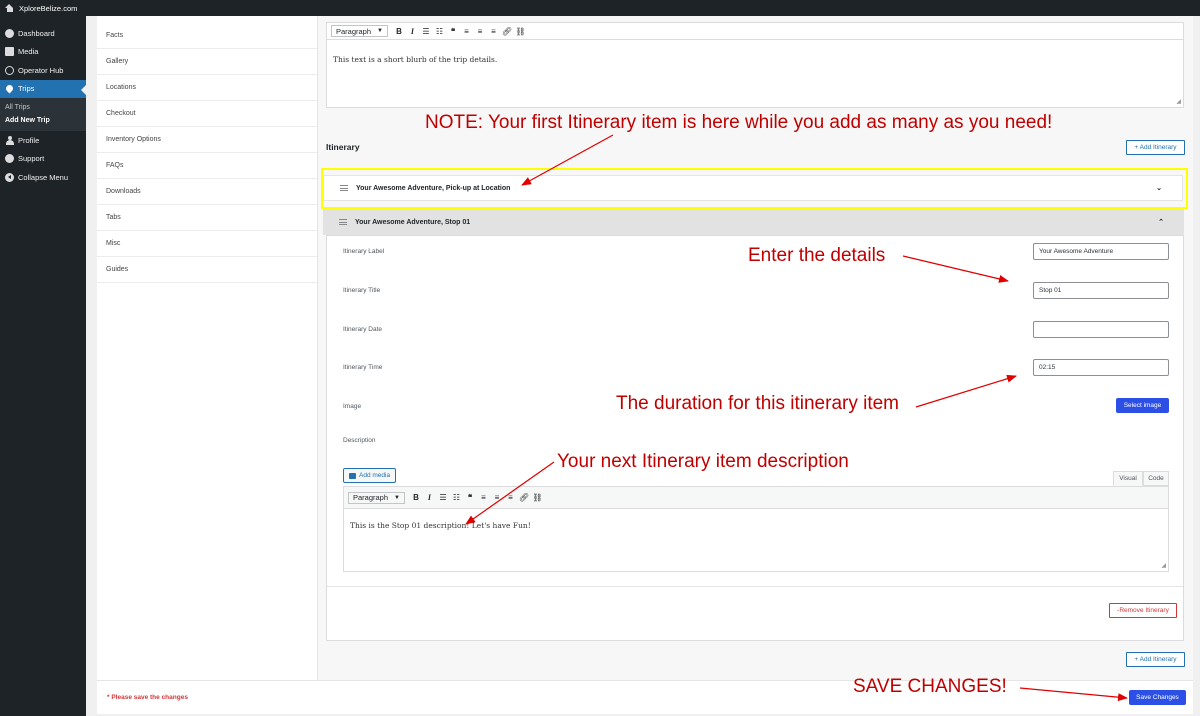 This screenshot has height=716, width=1200. I want to click on arrow-to-description, so click(510, 493).